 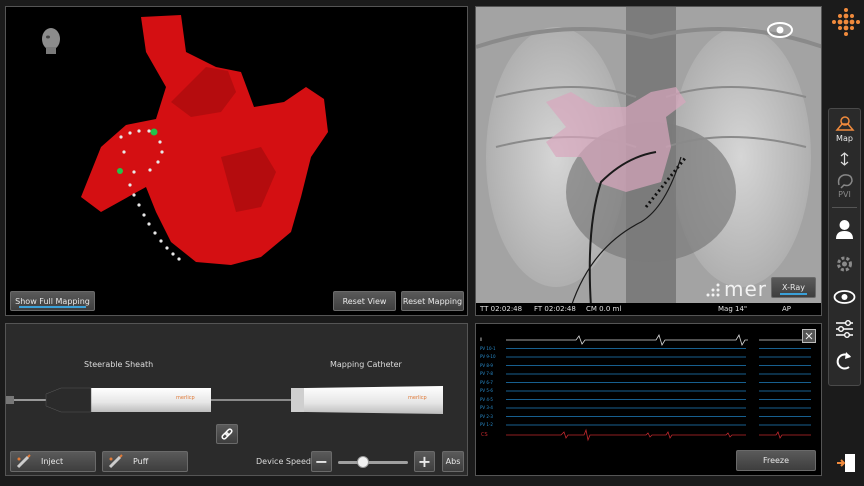 I want to click on inject-label: Inject, so click(x=52, y=461).